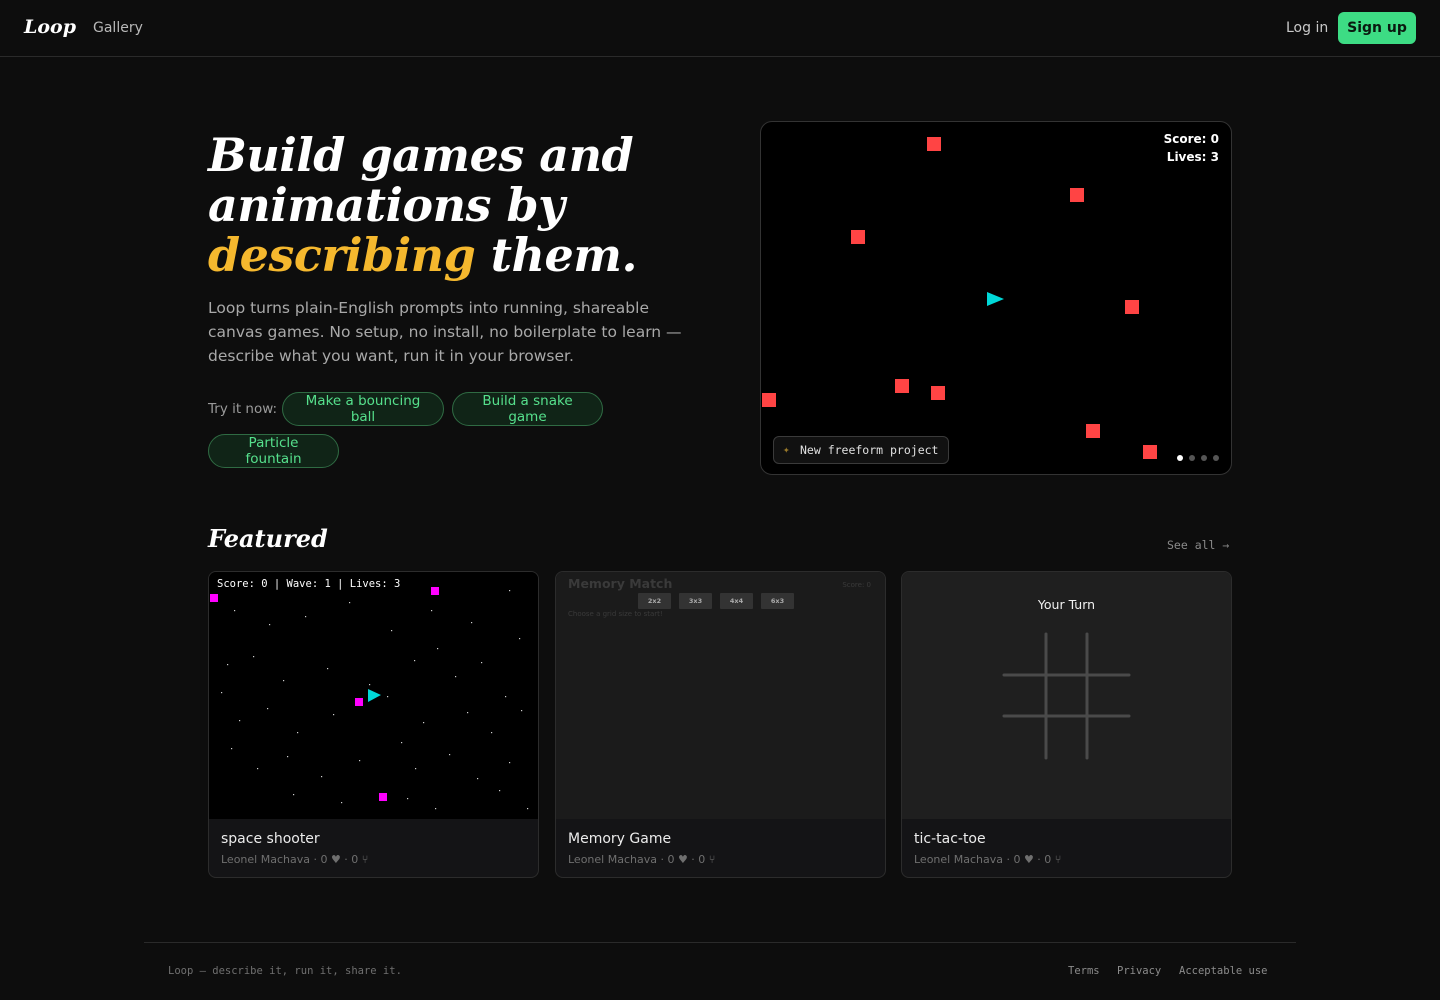  What do you see at coordinates (654, 601) in the screenshot?
I see `grid-size-button: 2x2` at bounding box center [654, 601].